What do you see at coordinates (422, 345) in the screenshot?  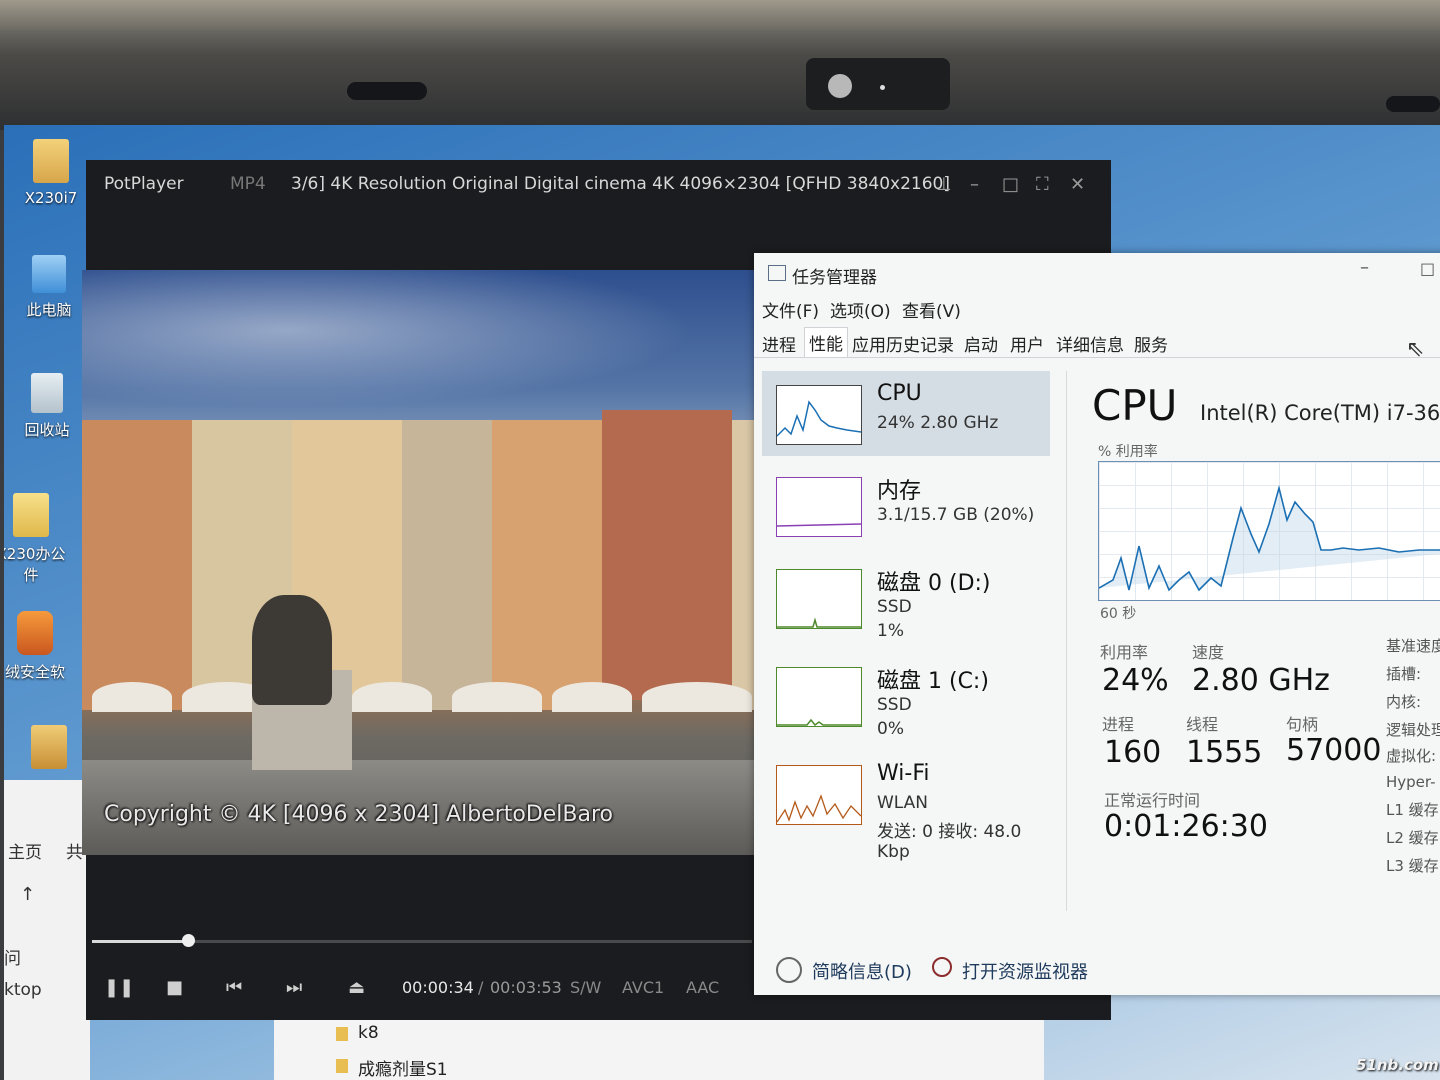 I see `video-sky` at bounding box center [422, 345].